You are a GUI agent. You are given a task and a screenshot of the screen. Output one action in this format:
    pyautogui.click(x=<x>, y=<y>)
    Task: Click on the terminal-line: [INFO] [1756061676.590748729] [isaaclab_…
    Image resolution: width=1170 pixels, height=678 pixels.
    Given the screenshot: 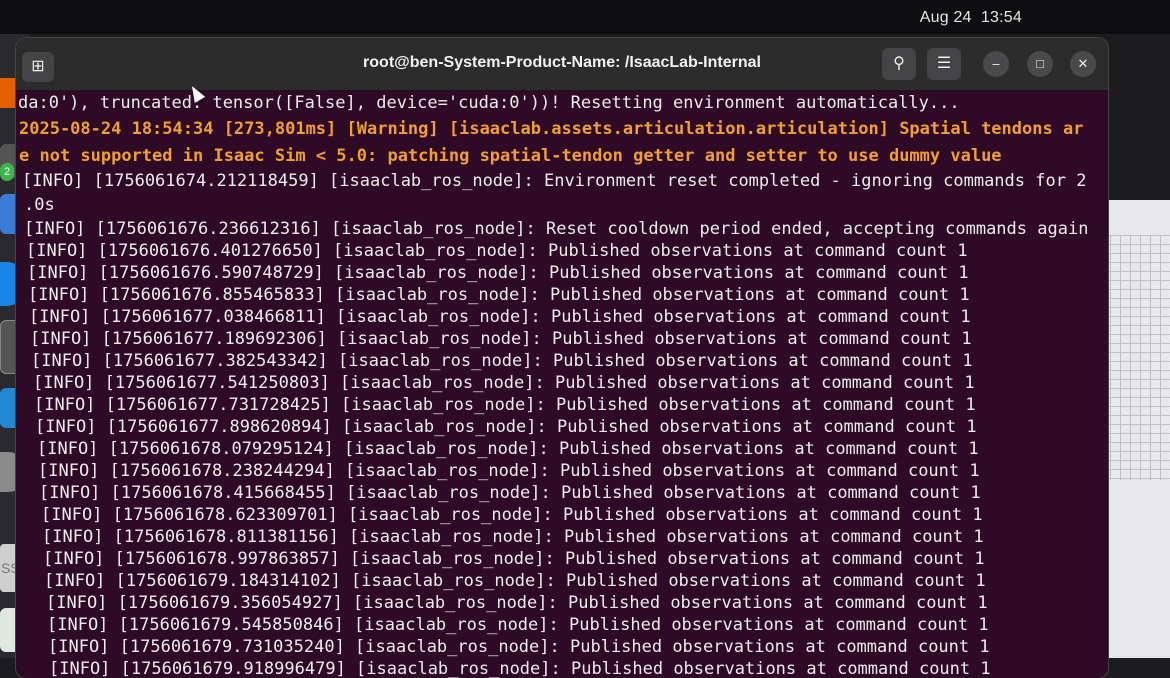 What is the action you would take?
    pyautogui.click(x=498, y=273)
    